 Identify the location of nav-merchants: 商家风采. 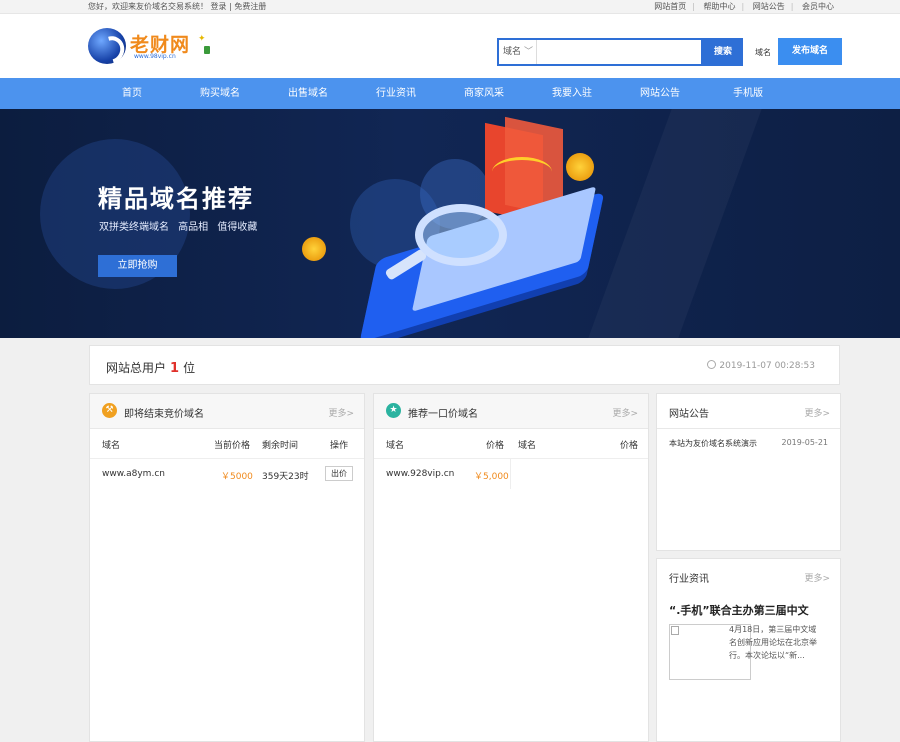
(484, 93).